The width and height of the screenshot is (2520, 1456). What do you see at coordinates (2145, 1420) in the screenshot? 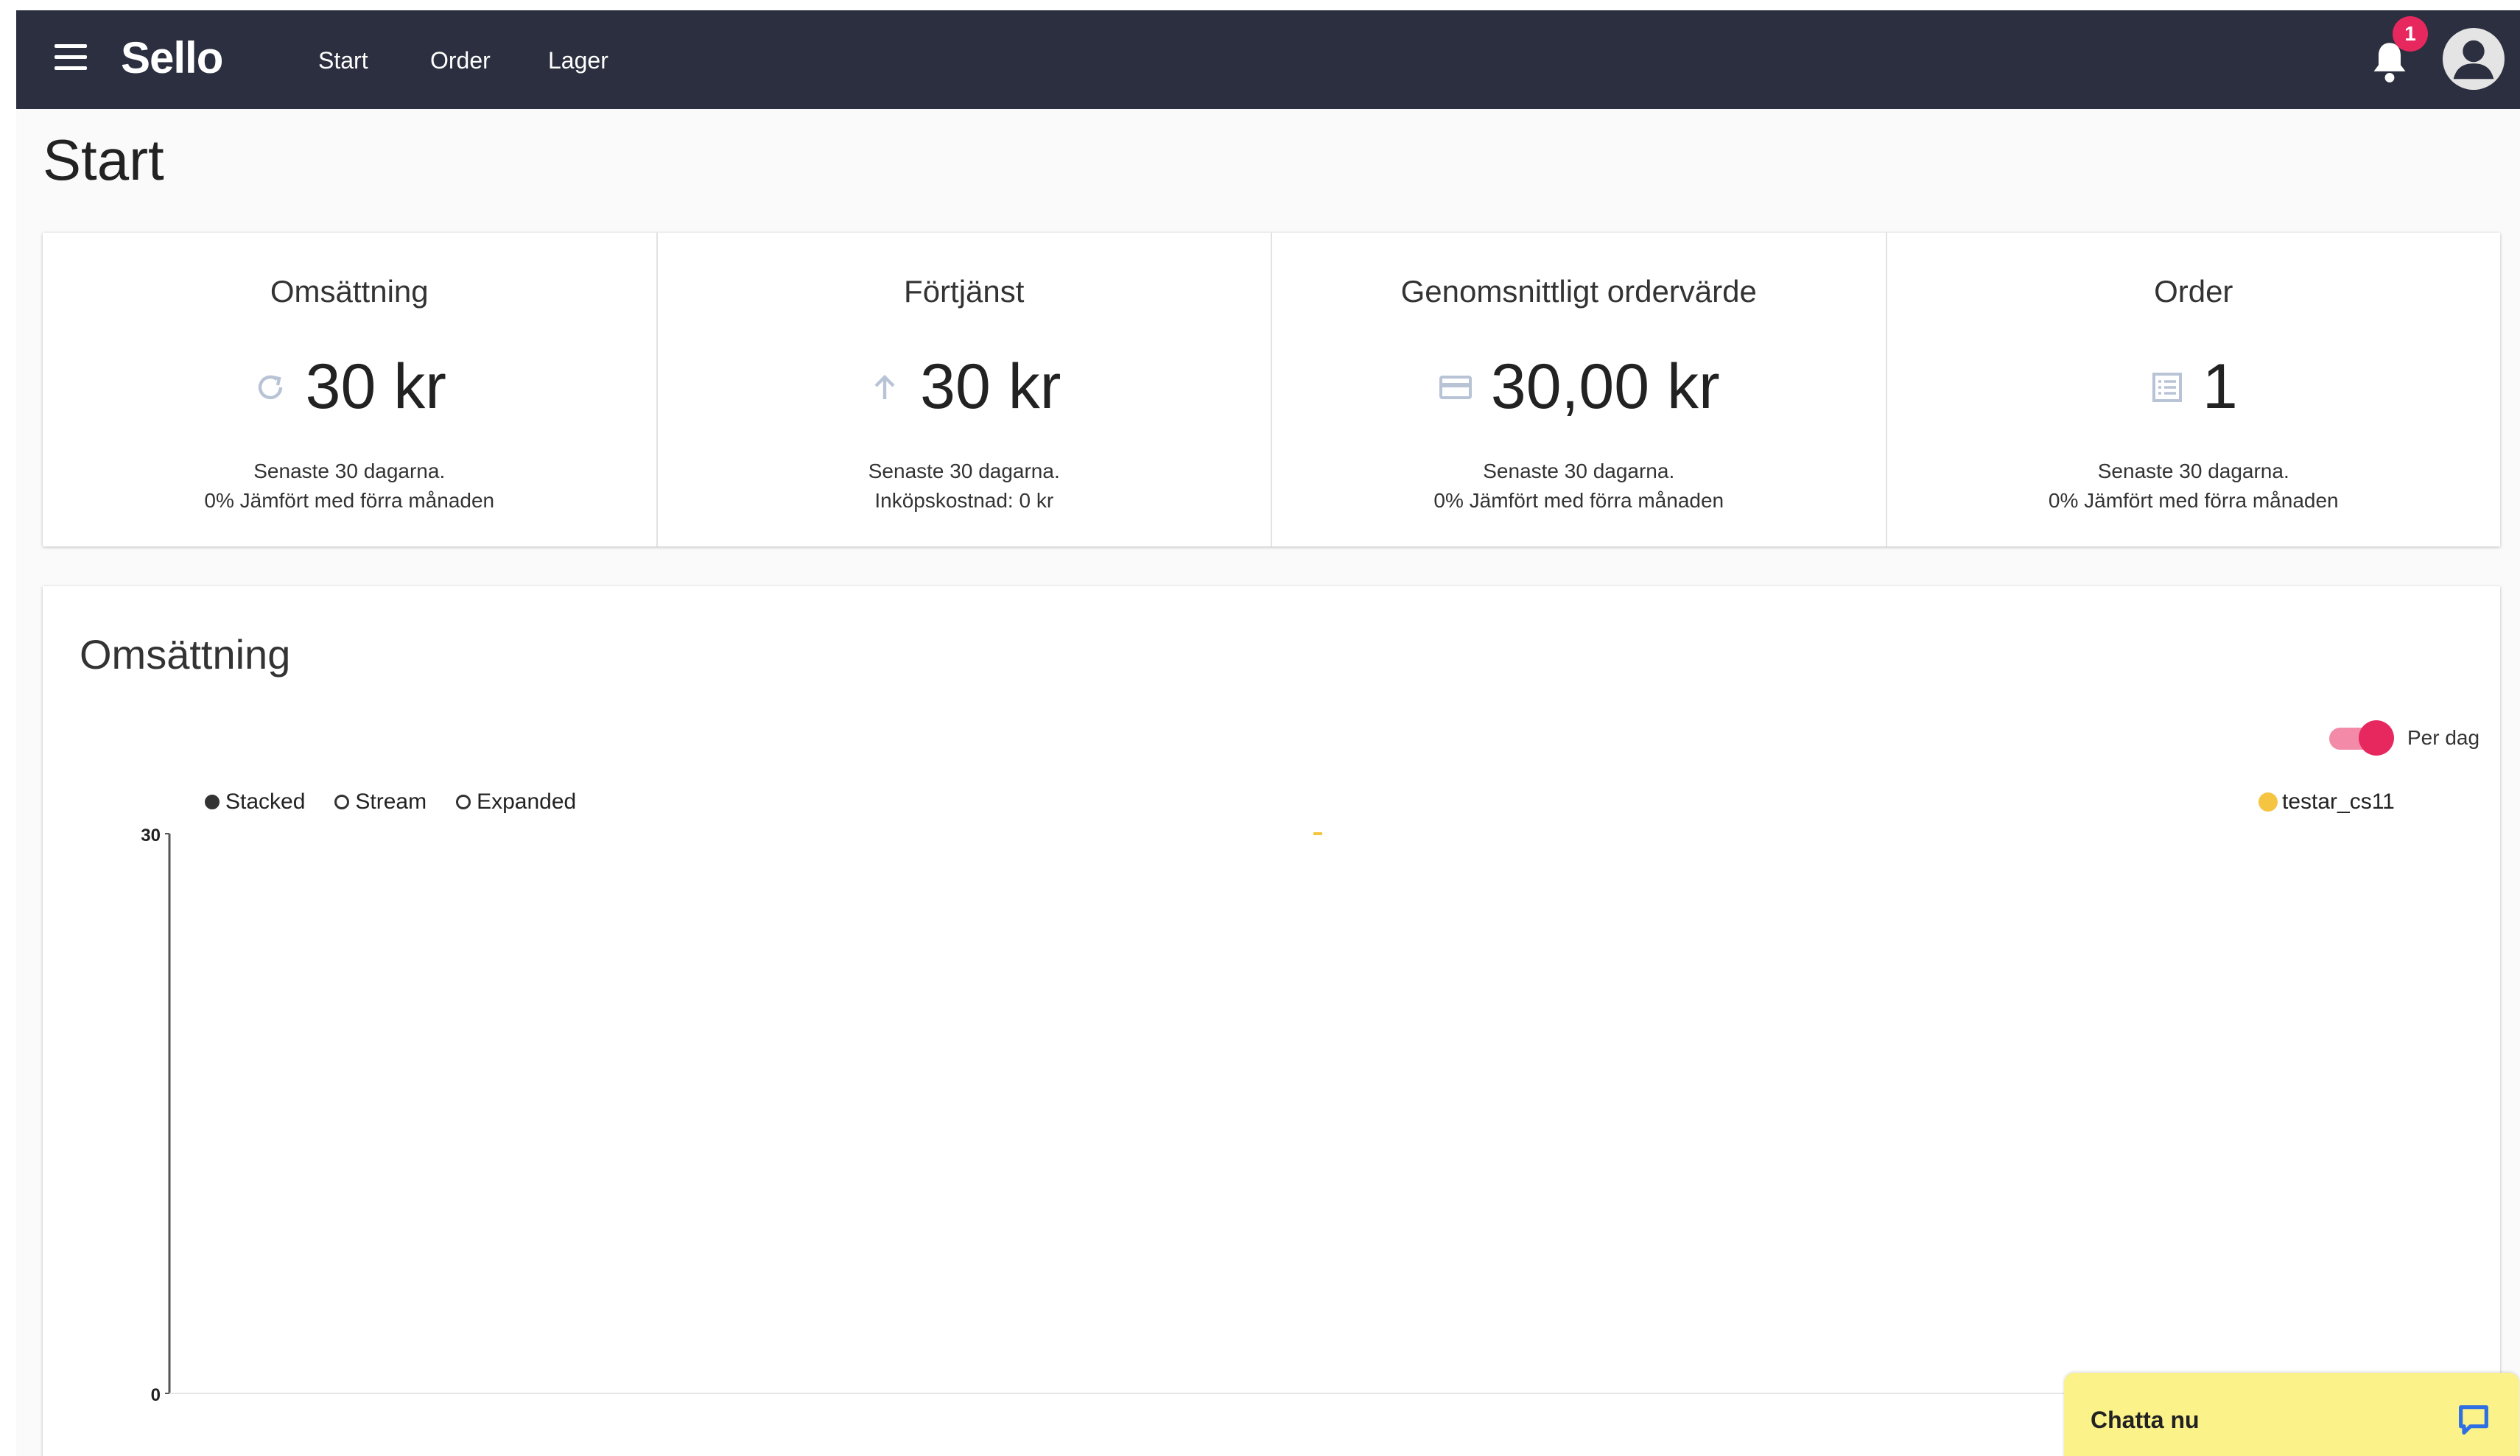
I see `chat-label: Chatta nu` at bounding box center [2145, 1420].